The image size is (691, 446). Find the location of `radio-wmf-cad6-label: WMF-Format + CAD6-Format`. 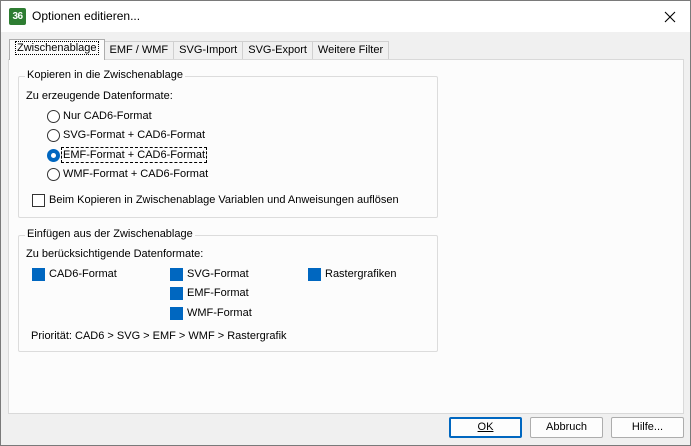

radio-wmf-cad6-label: WMF-Format + CAD6-Format is located at coordinates (135, 174).